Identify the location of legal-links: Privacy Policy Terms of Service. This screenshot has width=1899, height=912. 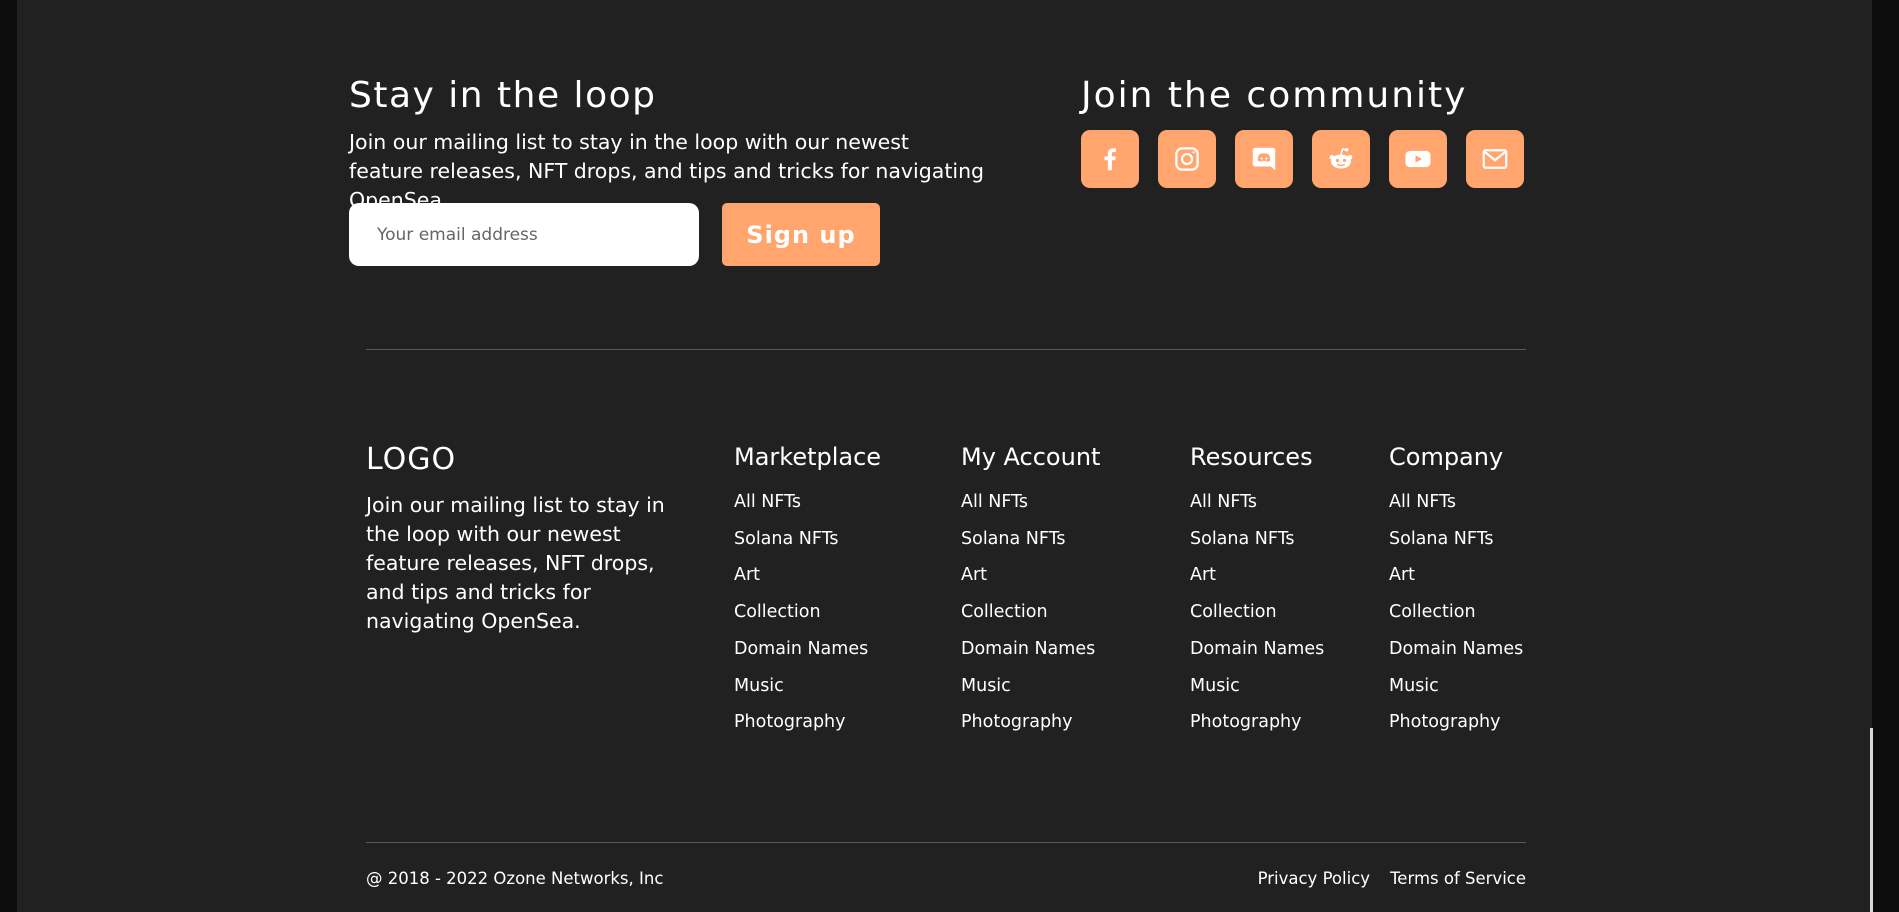
(1392, 878).